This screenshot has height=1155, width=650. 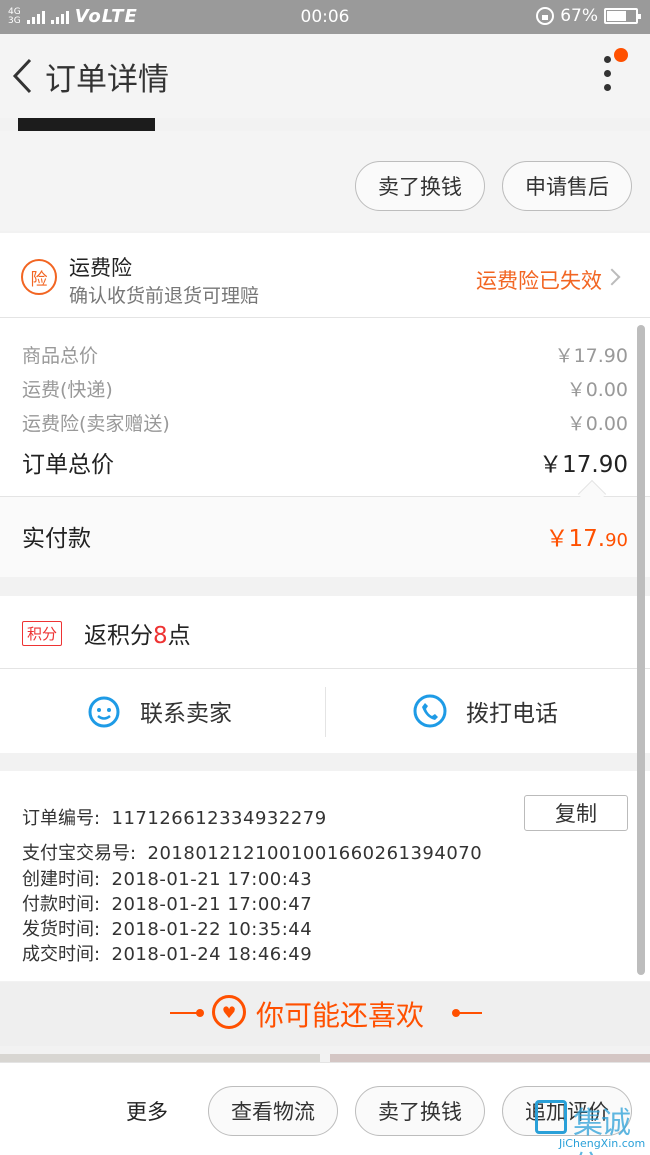 I want to click on battery-fill, so click(x=616, y=16).